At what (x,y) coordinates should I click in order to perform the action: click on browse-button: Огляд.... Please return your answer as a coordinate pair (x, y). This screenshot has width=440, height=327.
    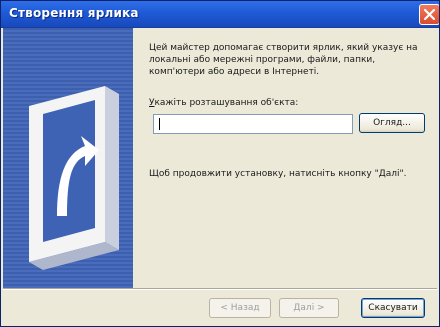
    Looking at the image, I should click on (392, 123).